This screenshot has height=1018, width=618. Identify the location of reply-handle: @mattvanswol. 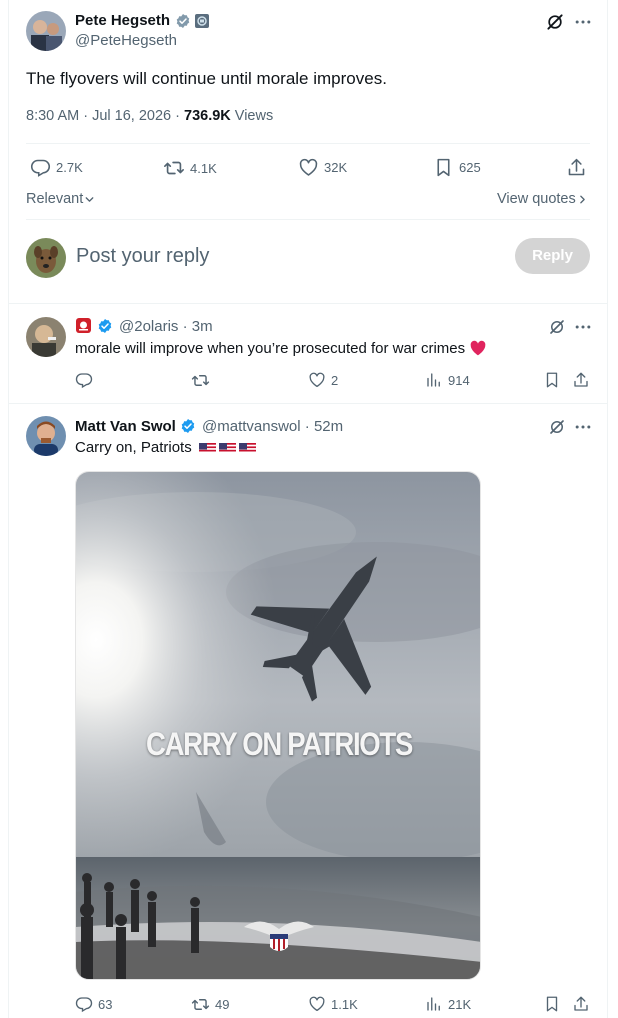
(251, 426).